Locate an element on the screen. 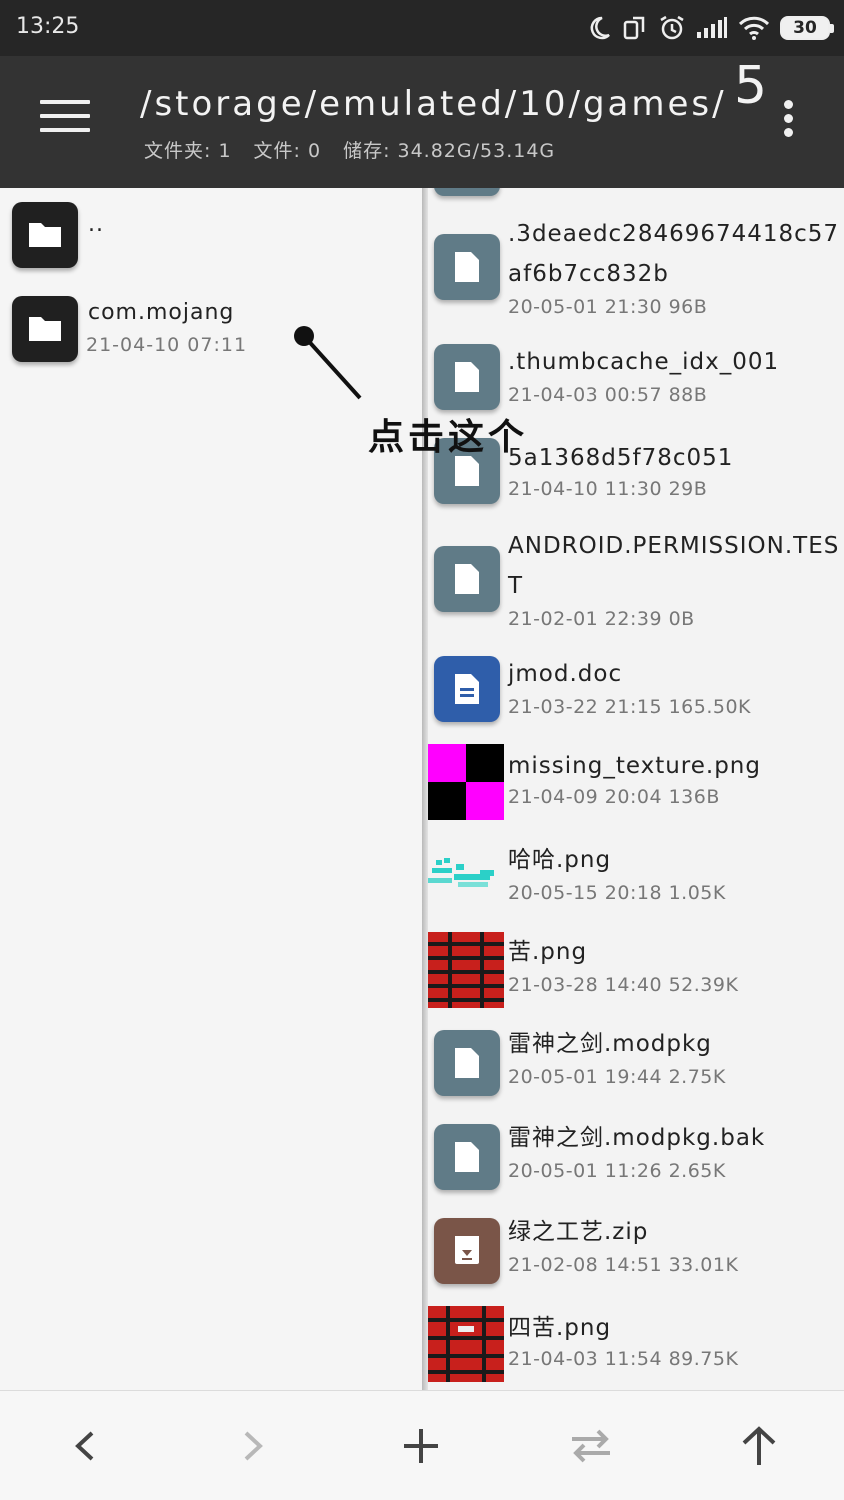 This screenshot has width=844, height=1500. swap-icon is located at coordinates (591, 1446).